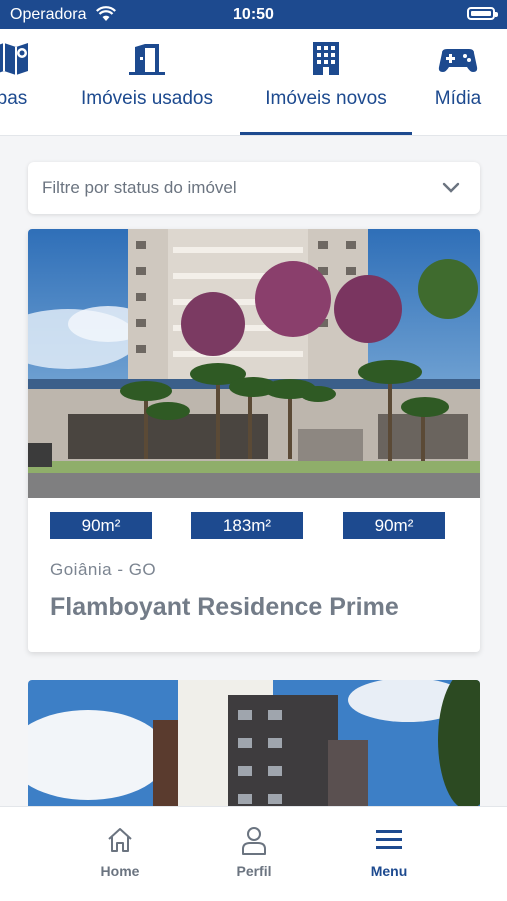 The width and height of the screenshot is (507, 901). What do you see at coordinates (326, 133) in the screenshot?
I see `active-tab-indicator` at bounding box center [326, 133].